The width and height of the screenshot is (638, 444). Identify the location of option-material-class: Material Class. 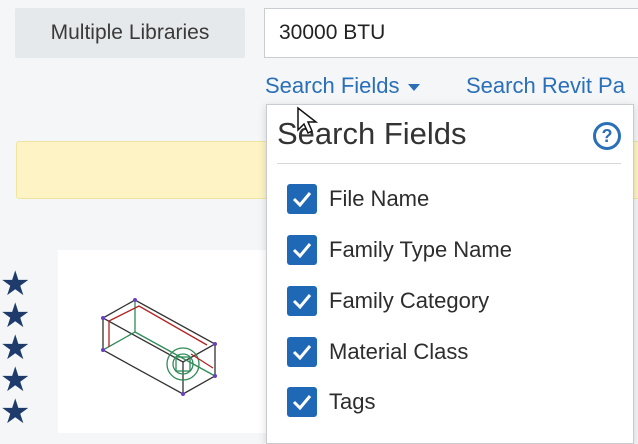
(377, 352).